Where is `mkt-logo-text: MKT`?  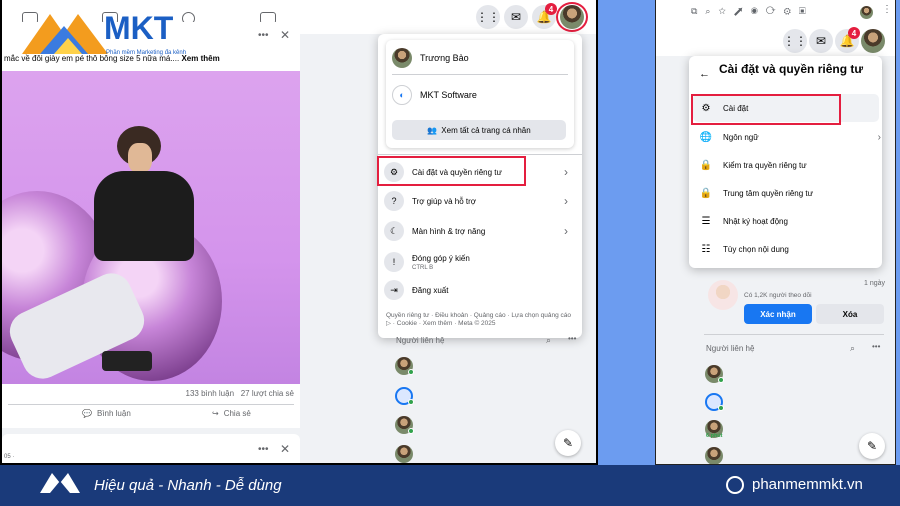
mkt-logo-text: MKT is located at coordinates (139, 28).